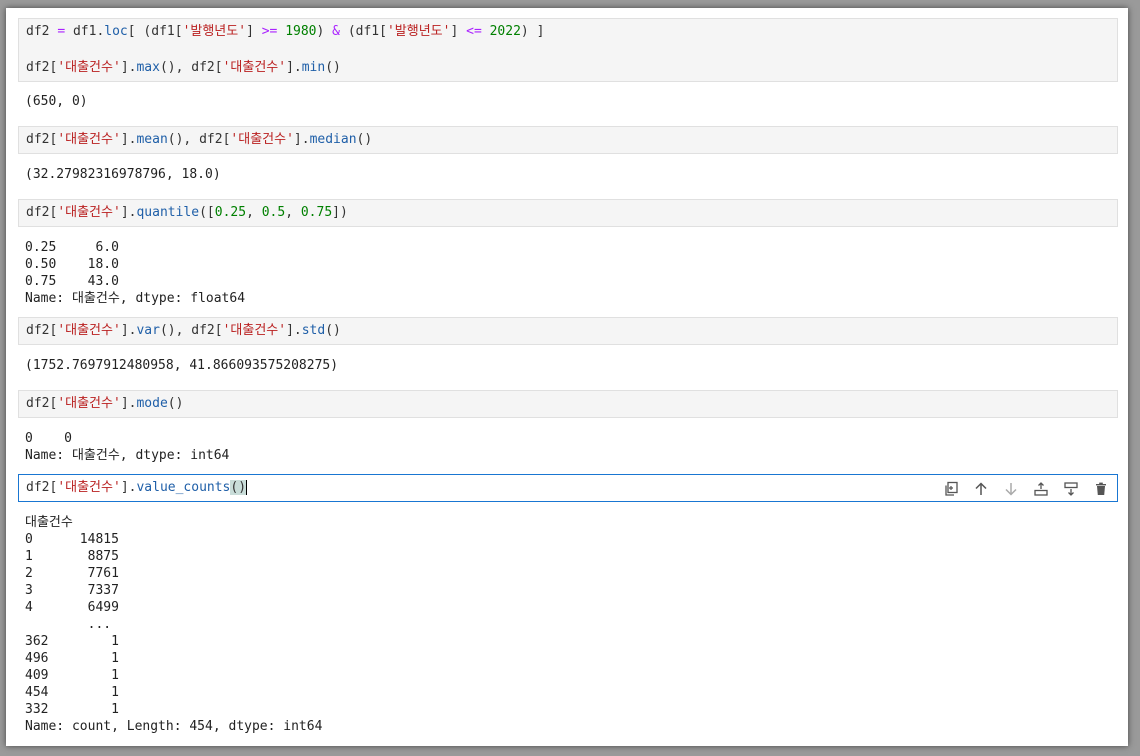 This screenshot has width=1140, height=756. I want to click on insert-above-icon, so click(1041, 489).